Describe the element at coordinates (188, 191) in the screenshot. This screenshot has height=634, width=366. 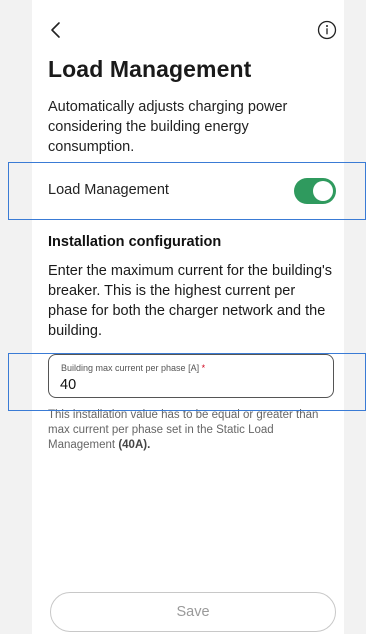
I see `load-management-row: Load Management` at that location.